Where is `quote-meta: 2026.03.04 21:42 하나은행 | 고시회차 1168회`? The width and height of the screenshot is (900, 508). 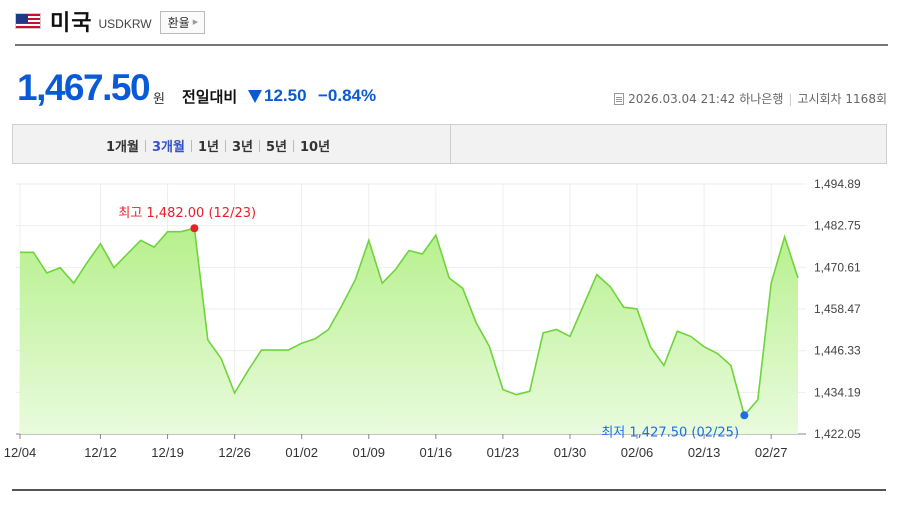 quote-meta: 2026.03.04 21:42 하나은행 | 고시회차 1168회 is located at coordinates (750, 98).